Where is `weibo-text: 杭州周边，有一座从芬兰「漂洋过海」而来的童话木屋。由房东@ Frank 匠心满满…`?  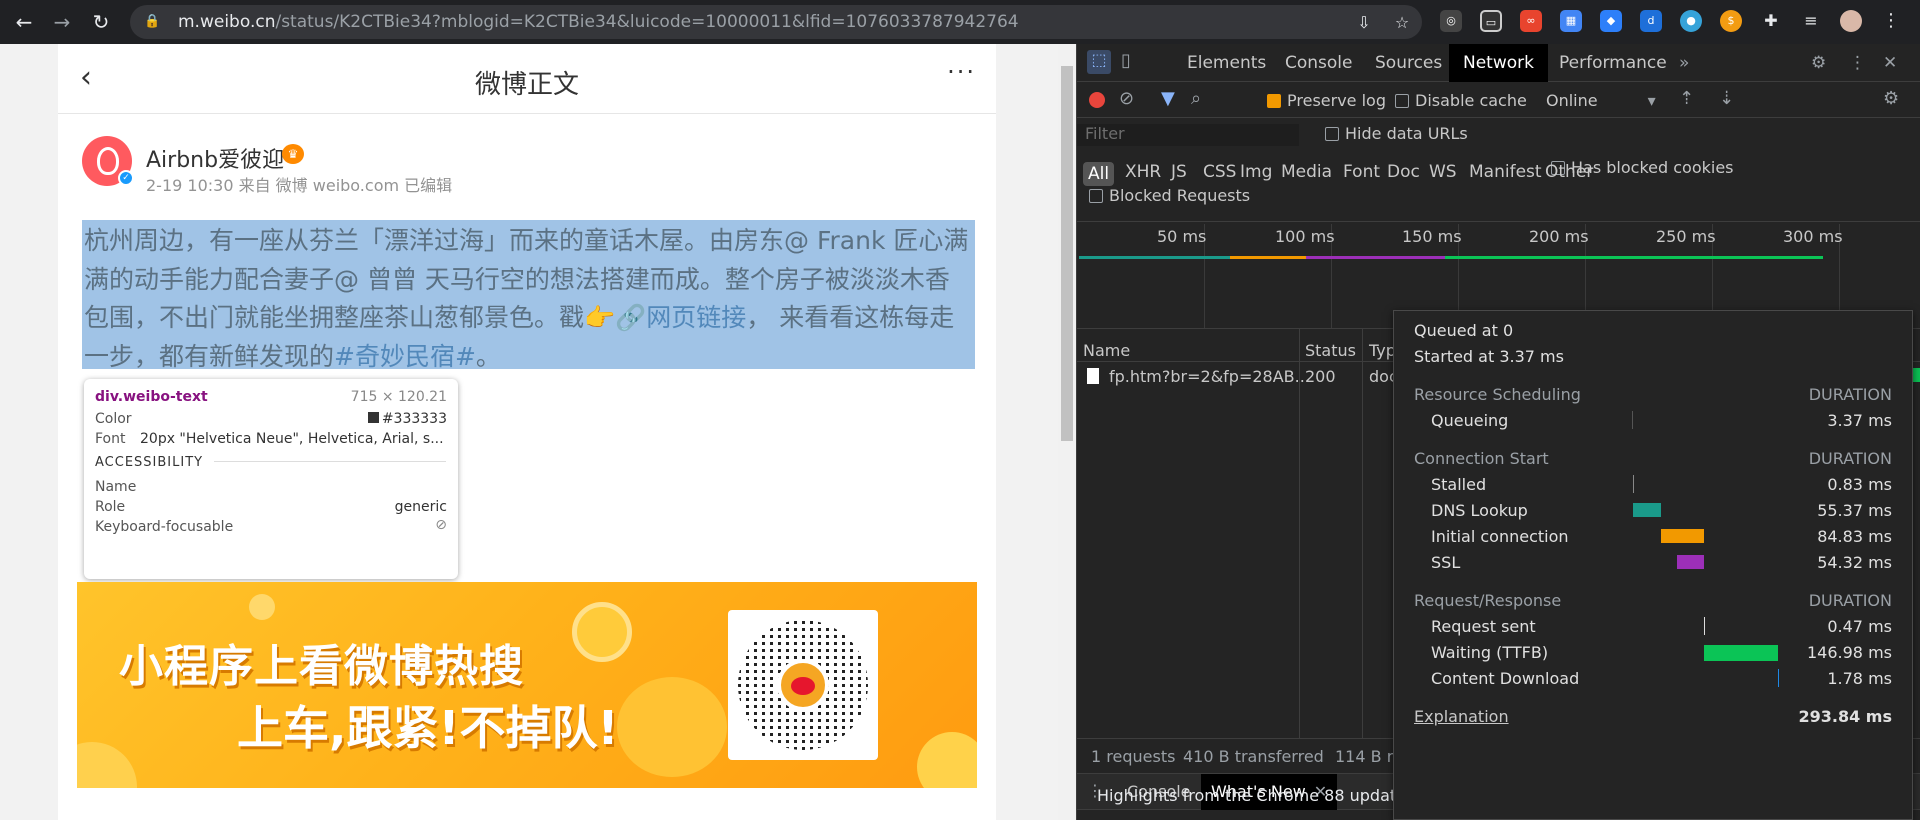 weibo-text: 杭州周边，有一座从芬兰「漂洋过海」而来的童话木屋。由房东@ Frank 匠心满满… is located at coordinates (528, 295).